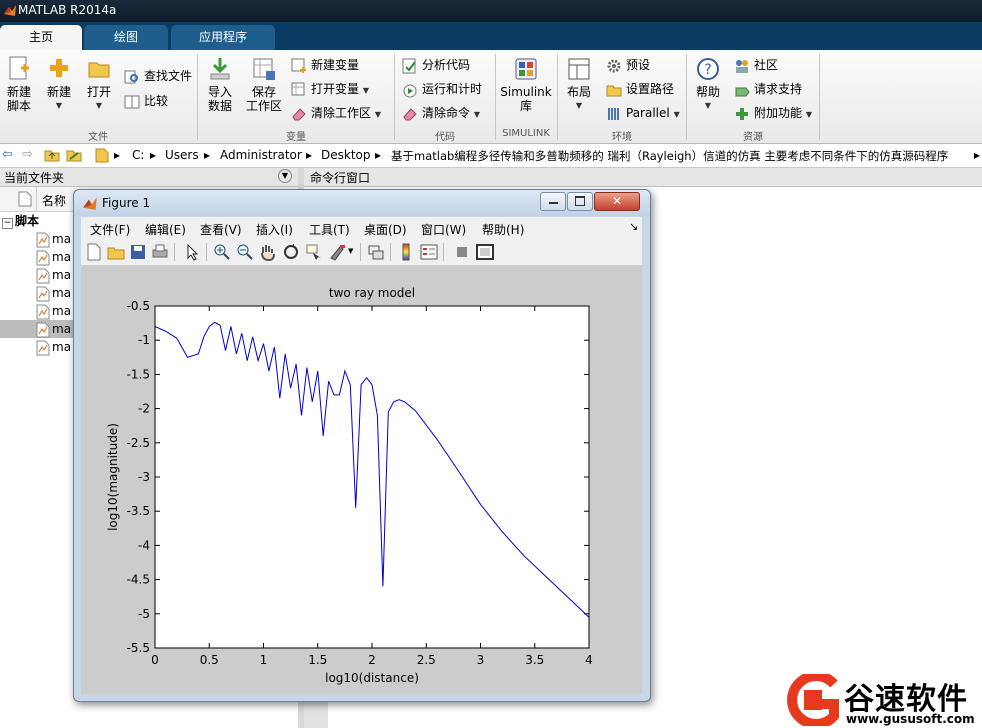 The image size is (982, 728). What do you see at coordinates (99, 84) in the screenshot?
I see `open-button: 打开 ▼` at bounding box center [99, 84].